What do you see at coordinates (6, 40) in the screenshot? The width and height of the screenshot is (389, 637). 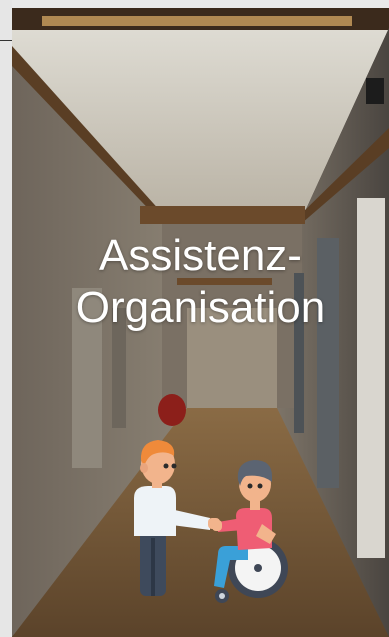 I see `divider-line` at bounding box center [6, 40].